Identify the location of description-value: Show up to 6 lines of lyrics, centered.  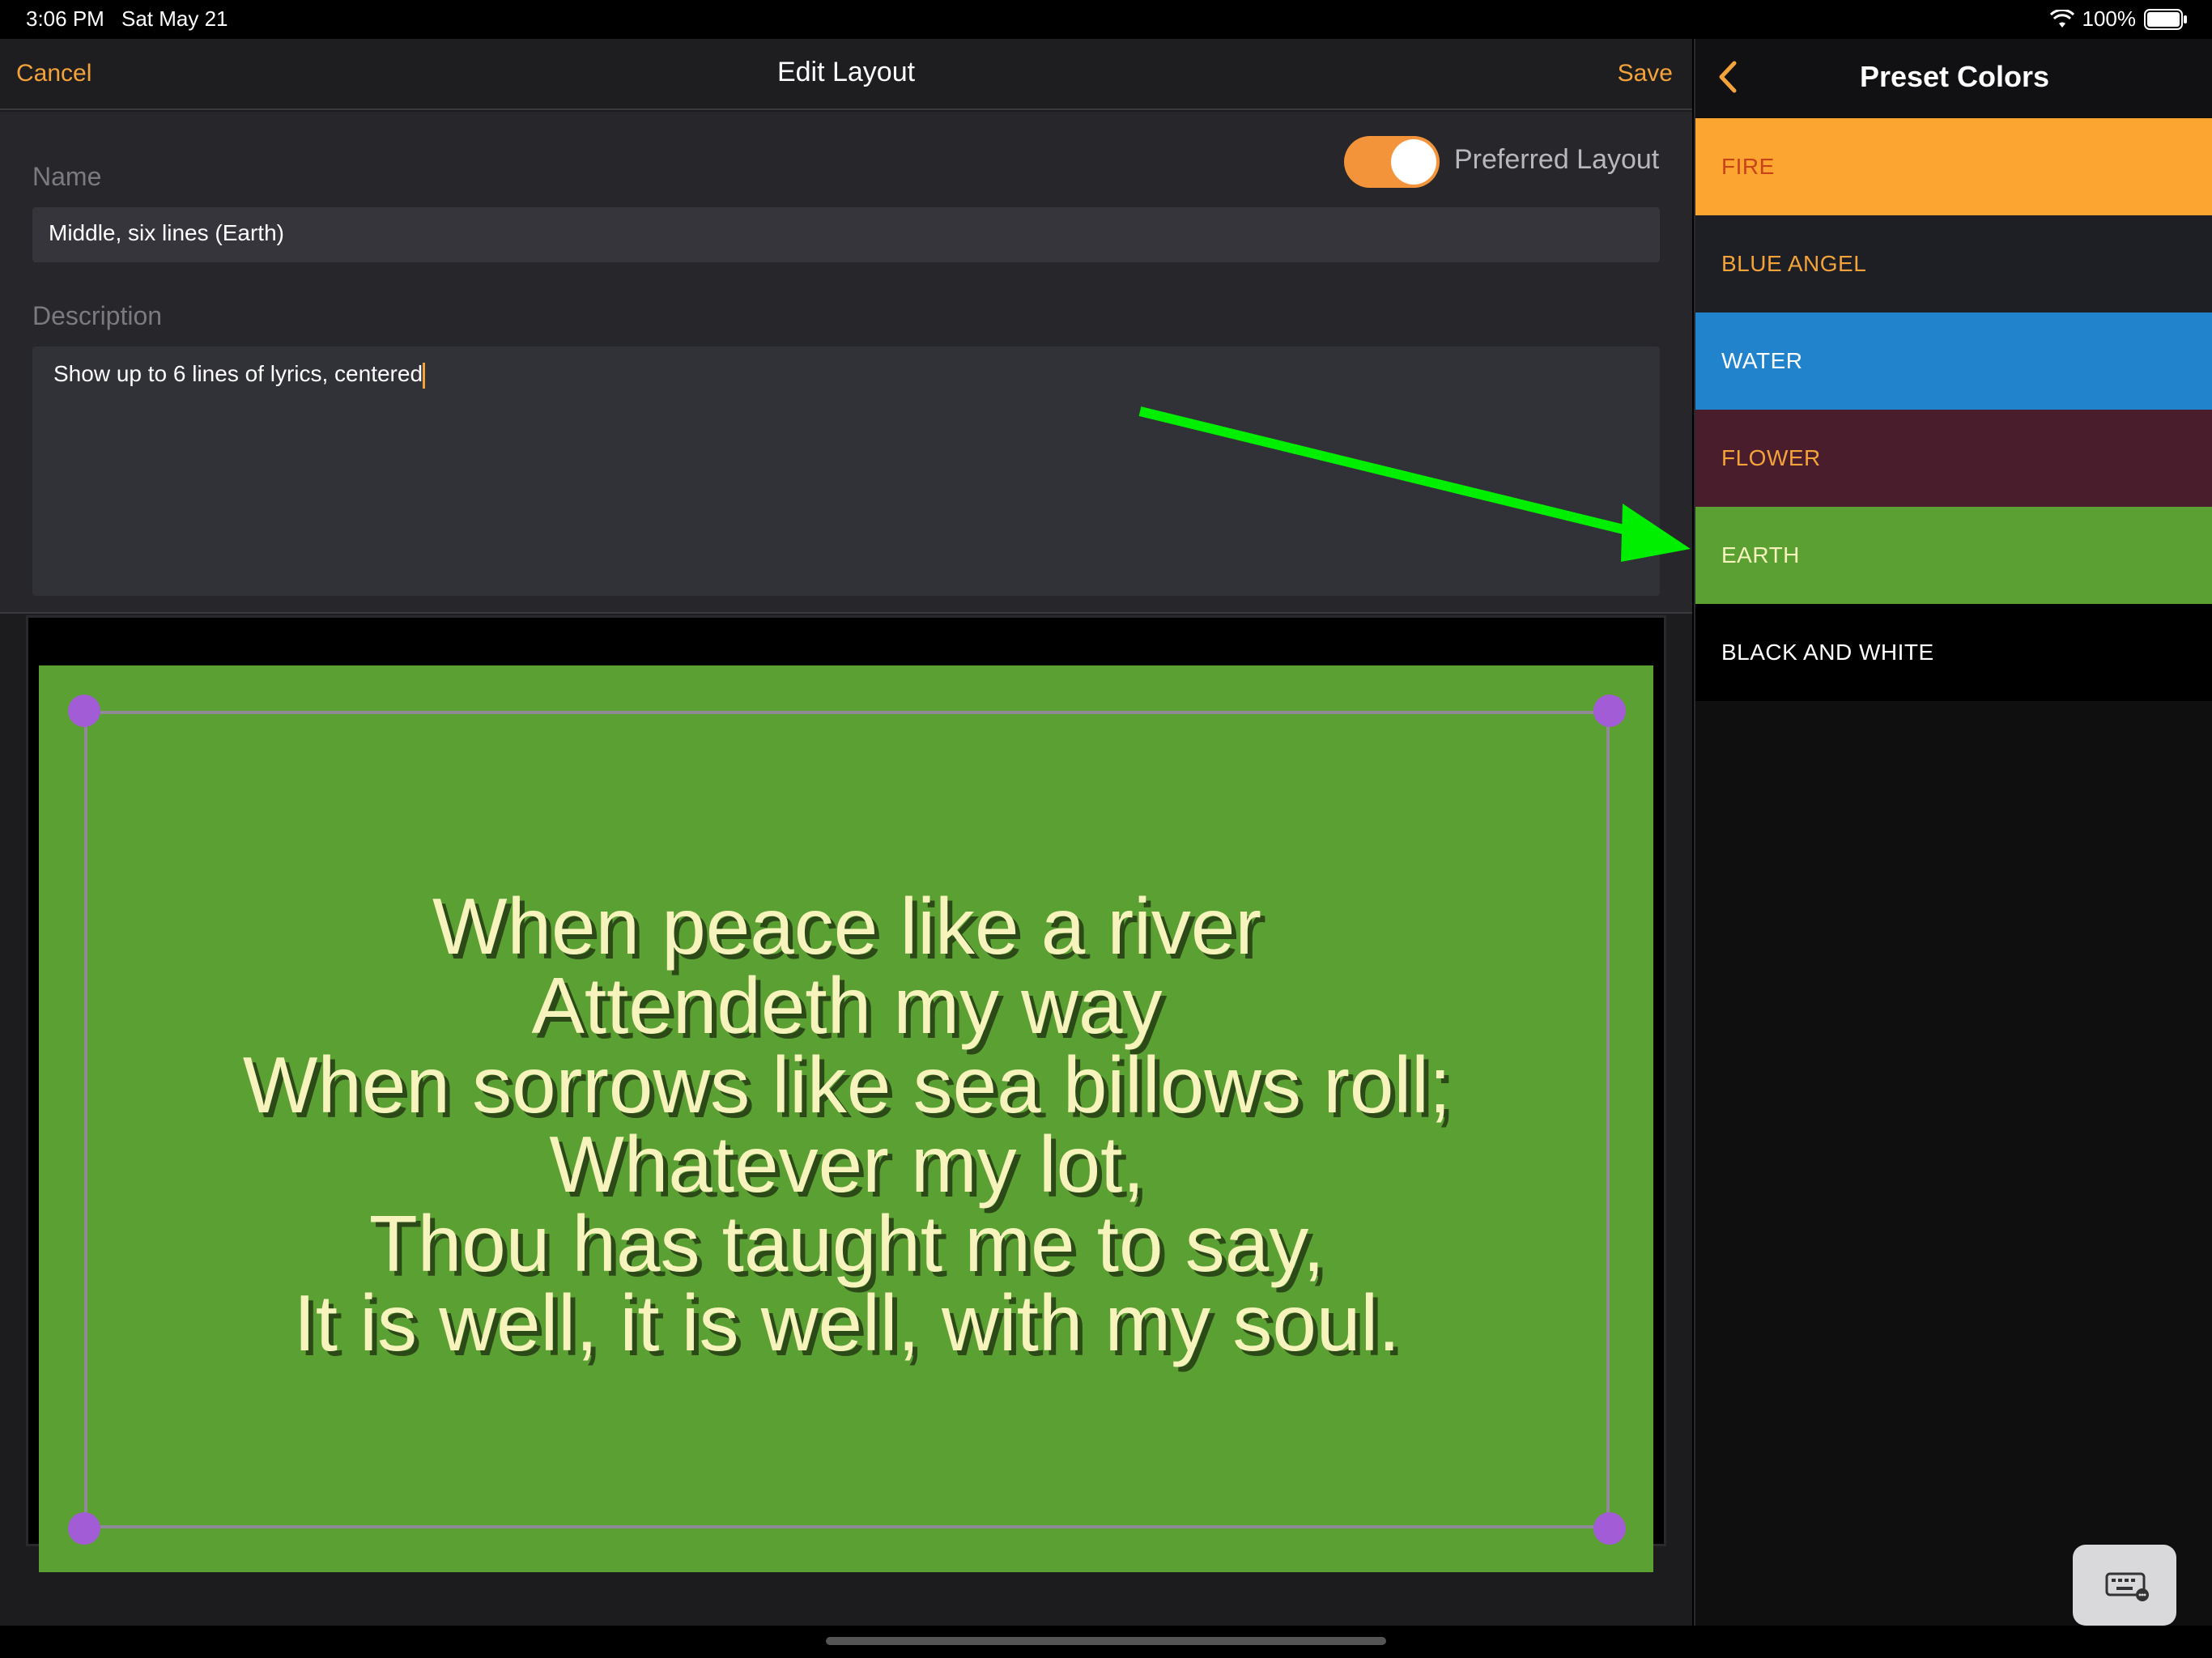
(238, 373).